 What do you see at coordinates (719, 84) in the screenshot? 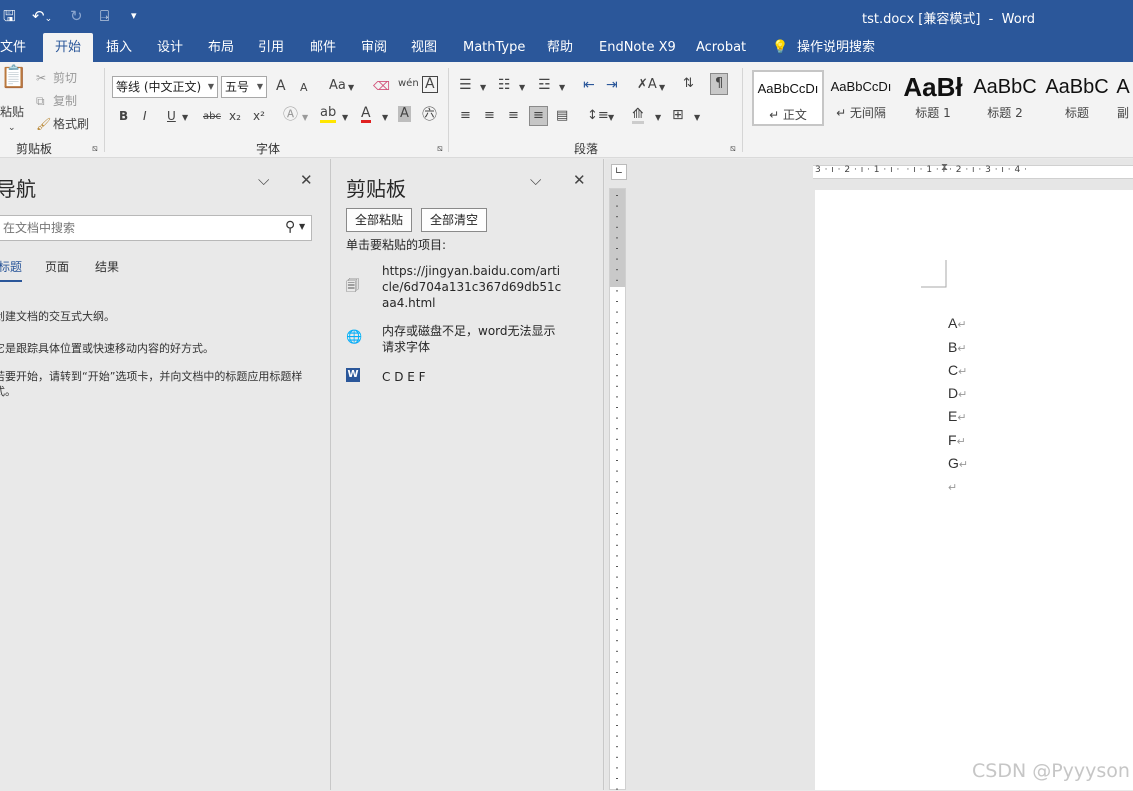
I see `show-marks-icon: ¶` at bounding box center [719, 84].